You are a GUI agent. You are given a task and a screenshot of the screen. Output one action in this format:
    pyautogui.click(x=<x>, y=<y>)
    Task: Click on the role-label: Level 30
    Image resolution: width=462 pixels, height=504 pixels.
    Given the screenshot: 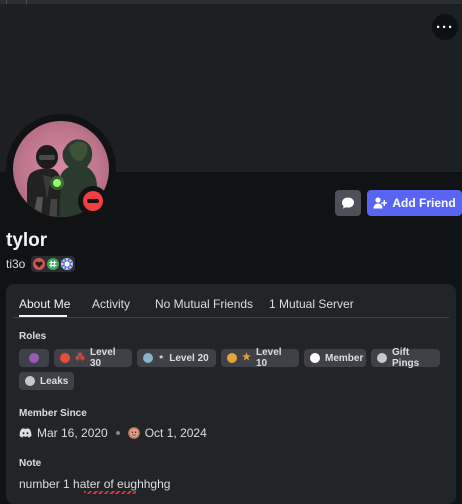 What is the action you would take?
    pyautogui.click(x=103, y=358)
    